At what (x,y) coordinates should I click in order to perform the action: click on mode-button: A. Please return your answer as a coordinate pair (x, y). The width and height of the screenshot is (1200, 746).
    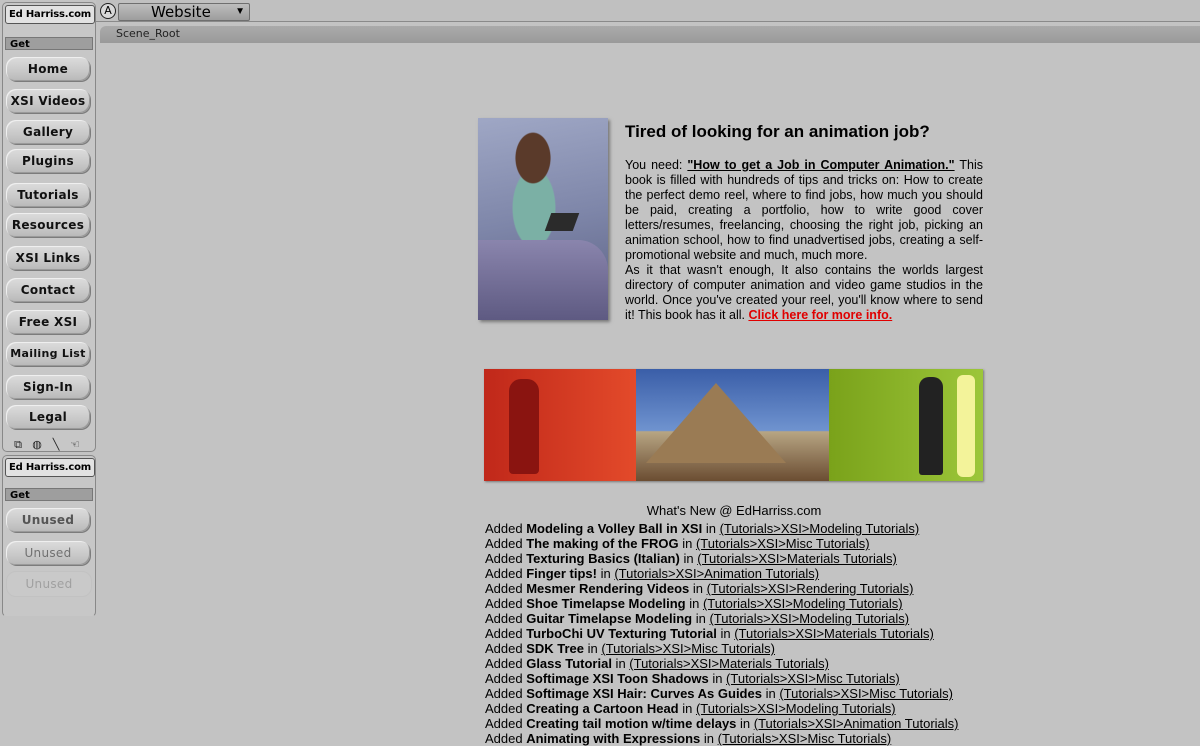
    Looking at the image, I should click on (108, 11).